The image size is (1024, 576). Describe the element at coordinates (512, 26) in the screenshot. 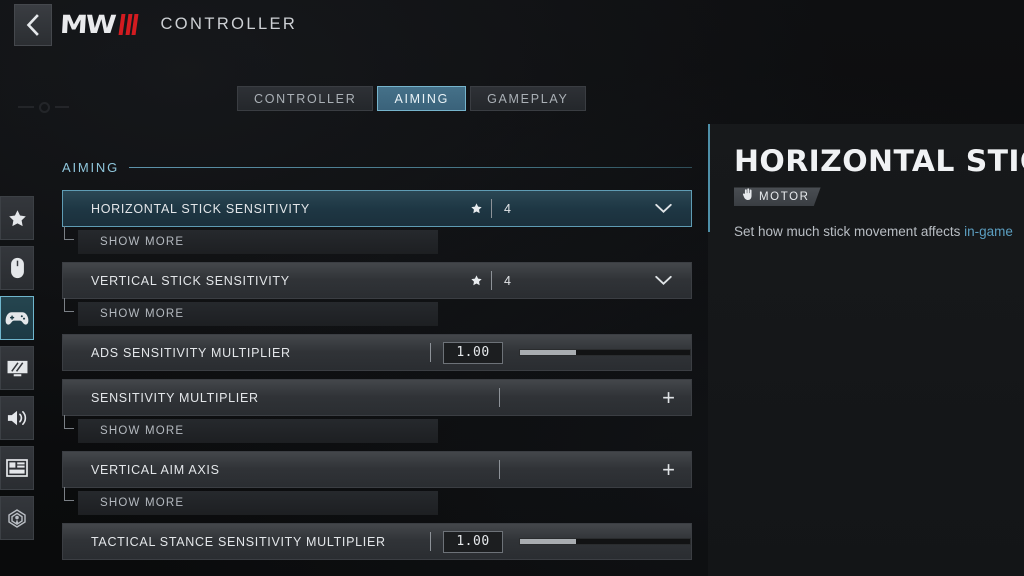

I see `top-bar: MW CONTROLLER` at that location.